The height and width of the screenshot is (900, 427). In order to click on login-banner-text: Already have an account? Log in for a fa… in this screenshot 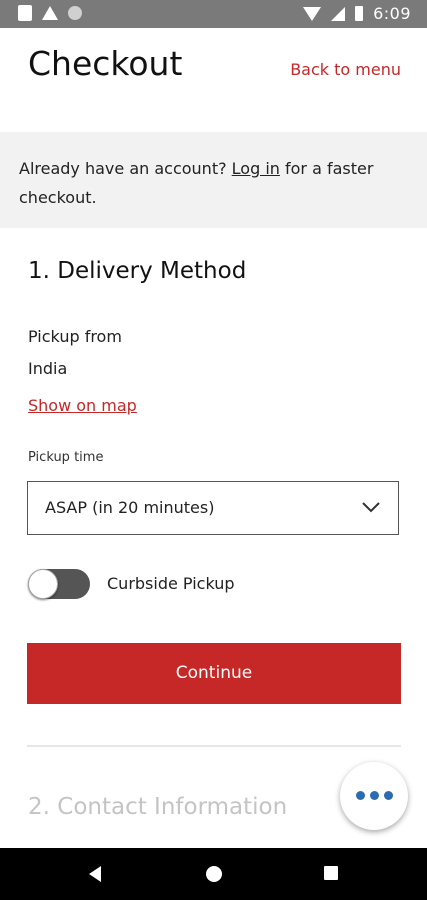, I will do `click(214, 183)`.